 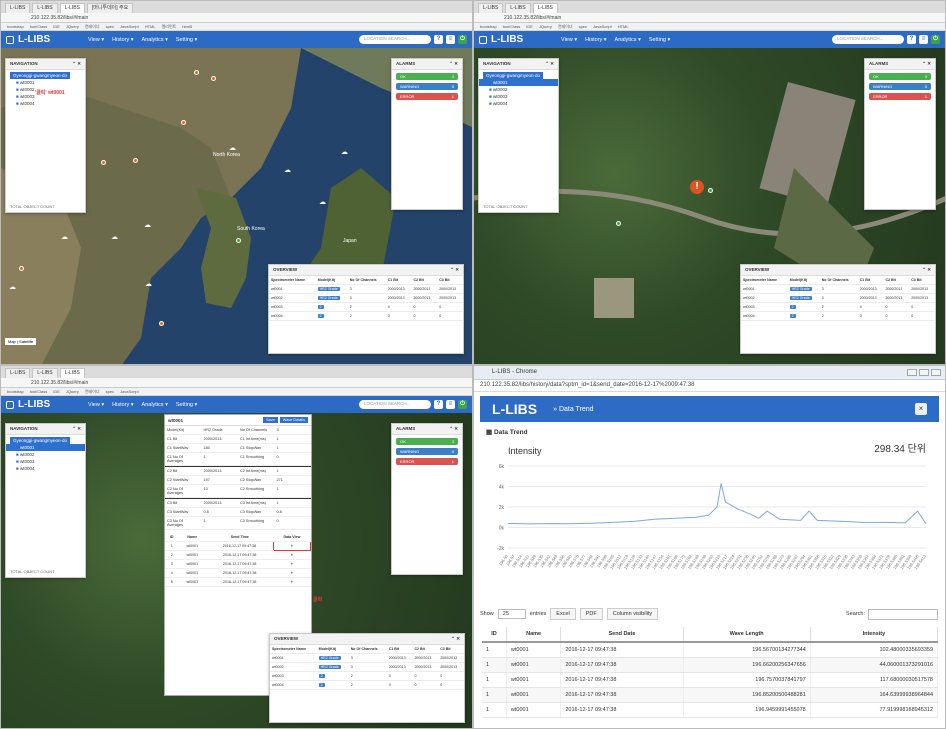 What do you see at coordinates (169, 26) in the screenshot?
I see `bookmark: 엘리먼트` at bounding box center [169, 26].